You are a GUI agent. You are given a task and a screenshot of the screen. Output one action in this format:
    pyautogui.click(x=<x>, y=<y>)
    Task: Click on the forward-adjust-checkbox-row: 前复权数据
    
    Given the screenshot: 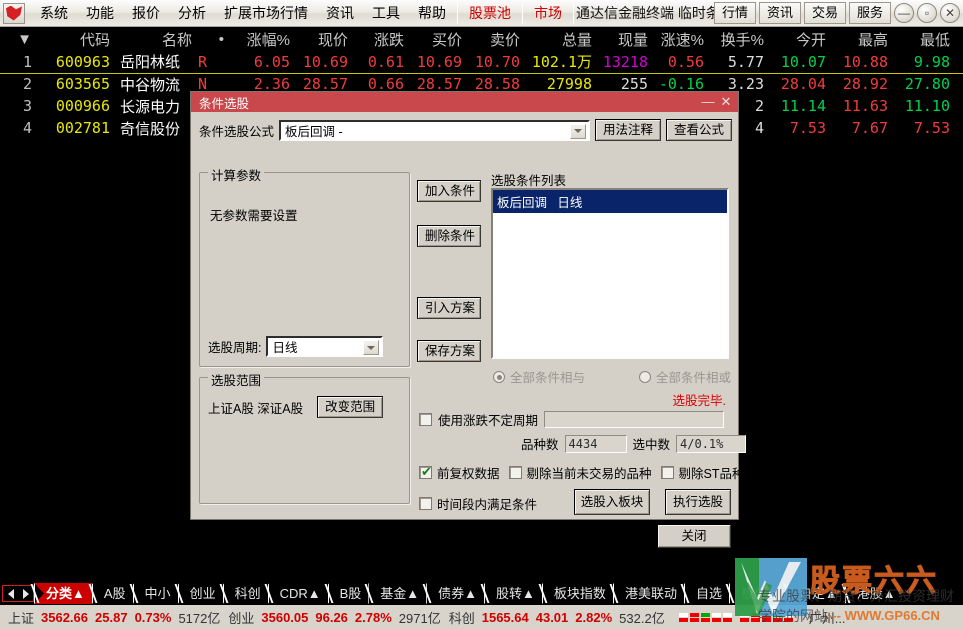 What is the action you would take?
    pyautogui.click(x=459, y=472)
    